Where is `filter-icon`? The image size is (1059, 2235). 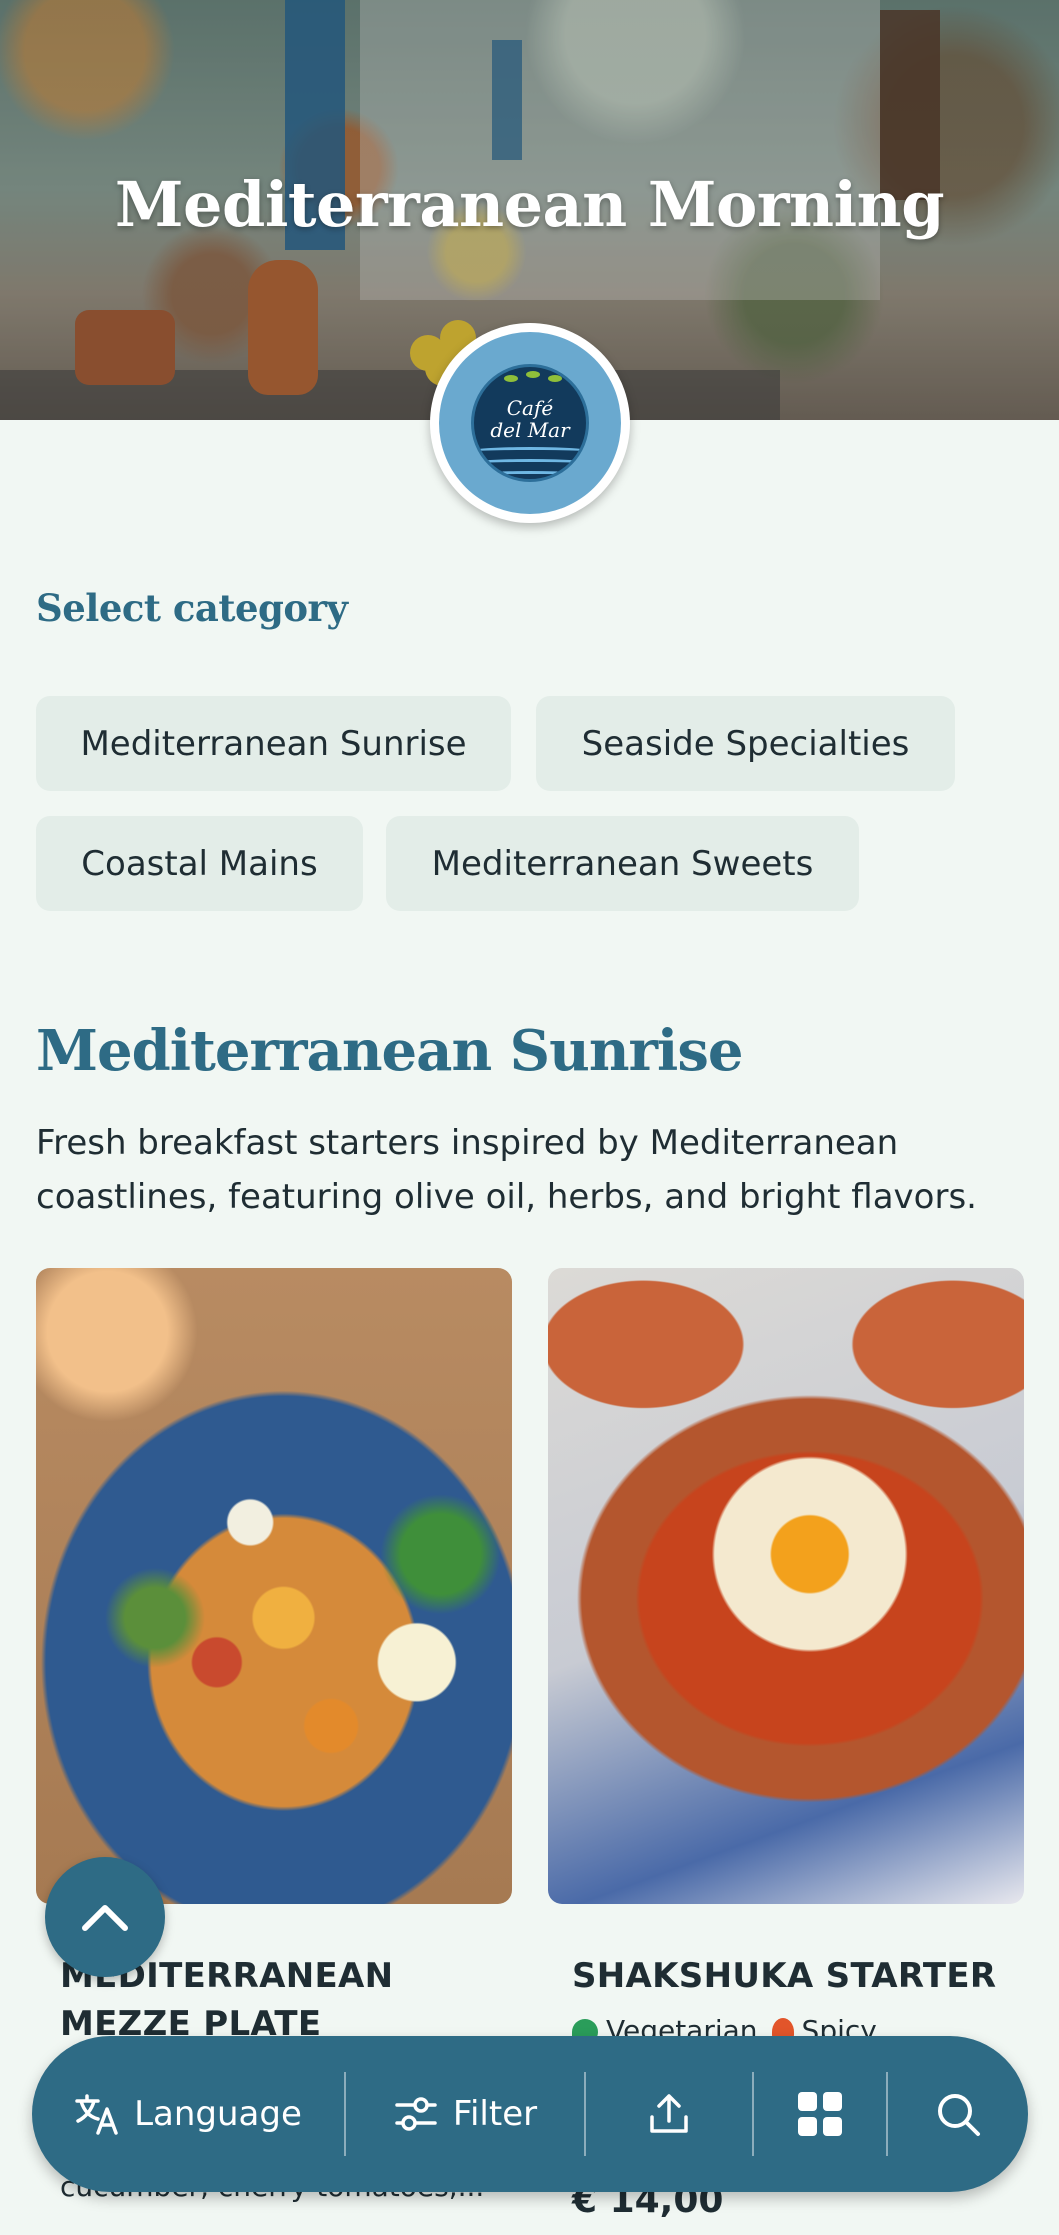
filter-icon is located at coordinates (416, 2114).